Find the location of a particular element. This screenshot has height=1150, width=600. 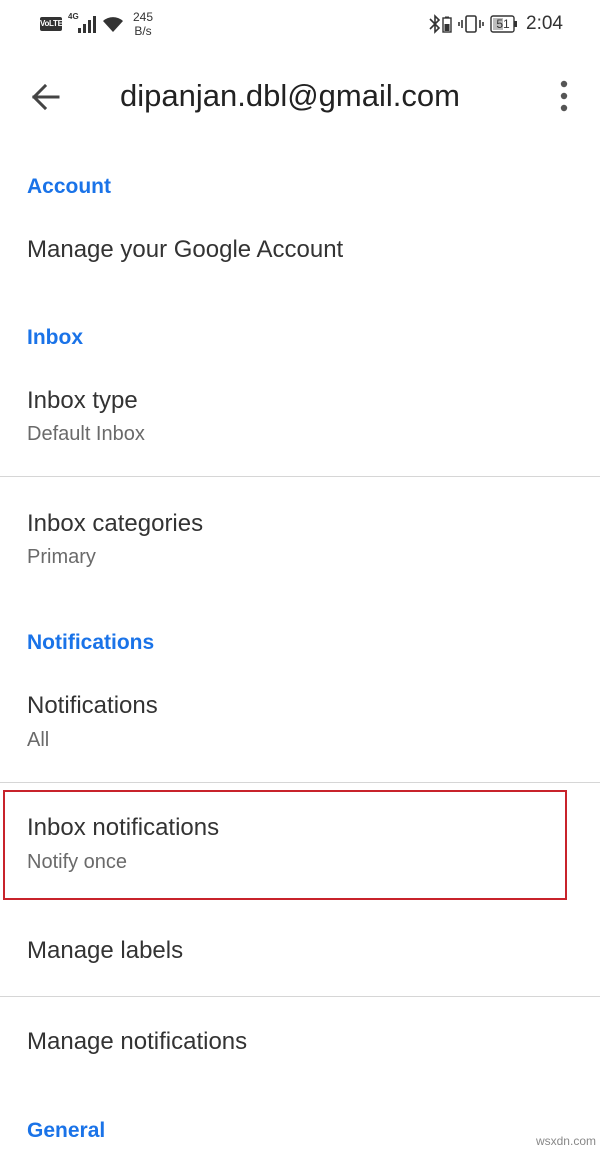

vibrate-icon is located at coordinates (471, 24).